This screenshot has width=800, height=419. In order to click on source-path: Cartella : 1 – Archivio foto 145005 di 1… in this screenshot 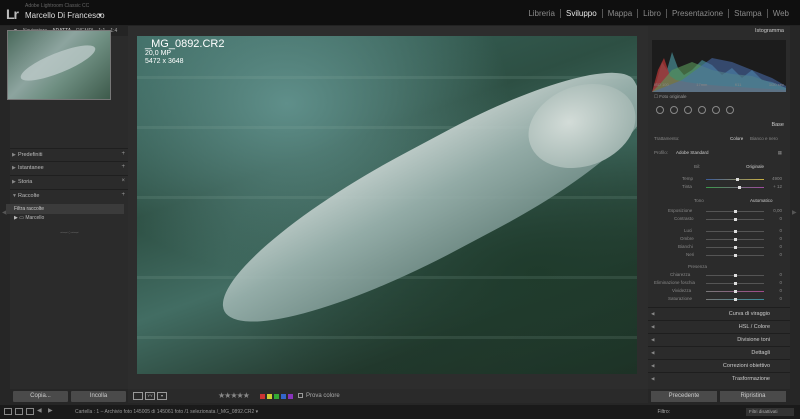, I will do `click(166, 412)`.